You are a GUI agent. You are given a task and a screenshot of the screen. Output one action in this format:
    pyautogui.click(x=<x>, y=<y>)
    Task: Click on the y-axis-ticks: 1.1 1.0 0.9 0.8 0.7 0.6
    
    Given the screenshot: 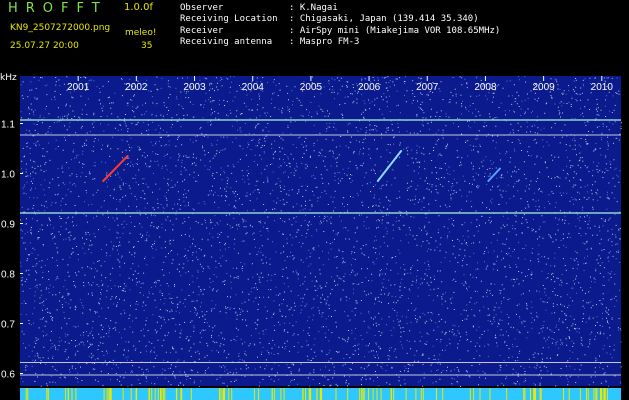 What is the action you would take?
    pyautogui.click(x=12, y=250)
    